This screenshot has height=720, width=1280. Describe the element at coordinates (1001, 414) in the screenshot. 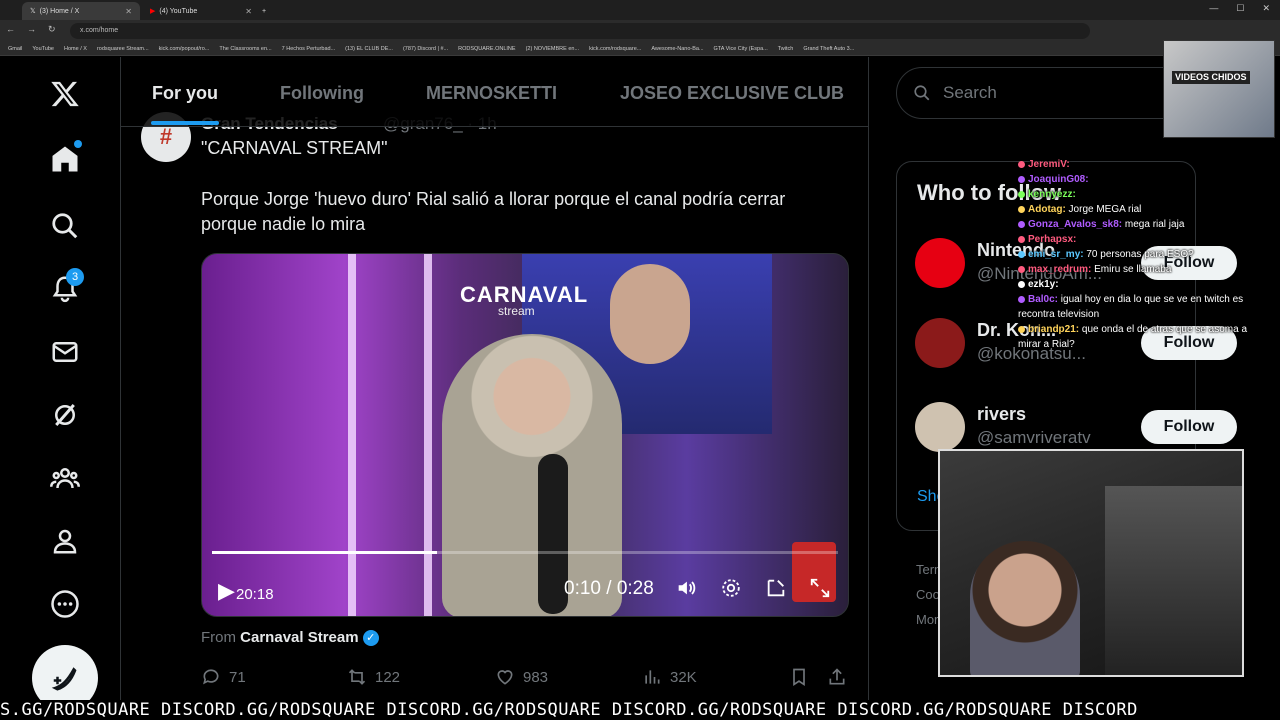

I see `account-name: rivers` at that location.